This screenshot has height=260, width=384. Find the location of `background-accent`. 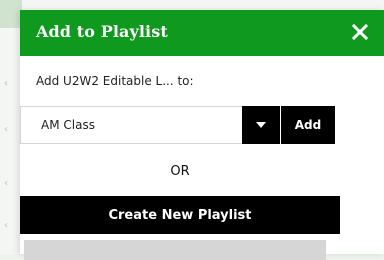

background-accent is located at coordinates (11, 14).